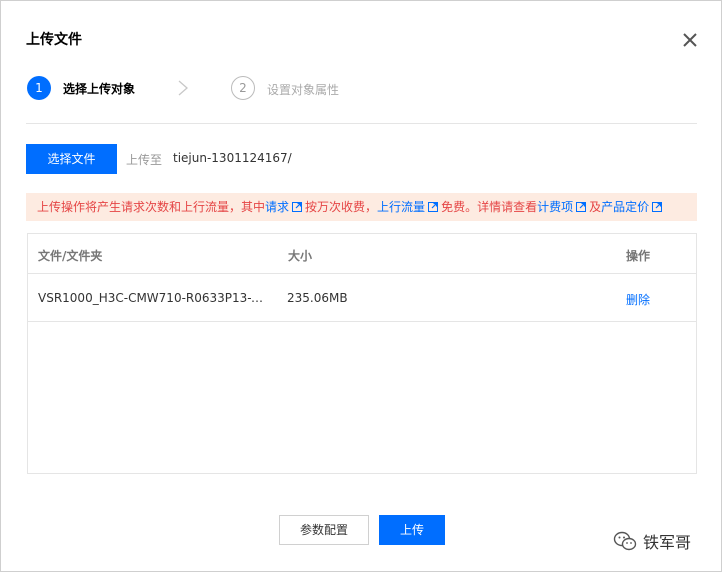 The image size is (722, 572). I want to click on dialog-title: 上传文件, so click(54, 40).